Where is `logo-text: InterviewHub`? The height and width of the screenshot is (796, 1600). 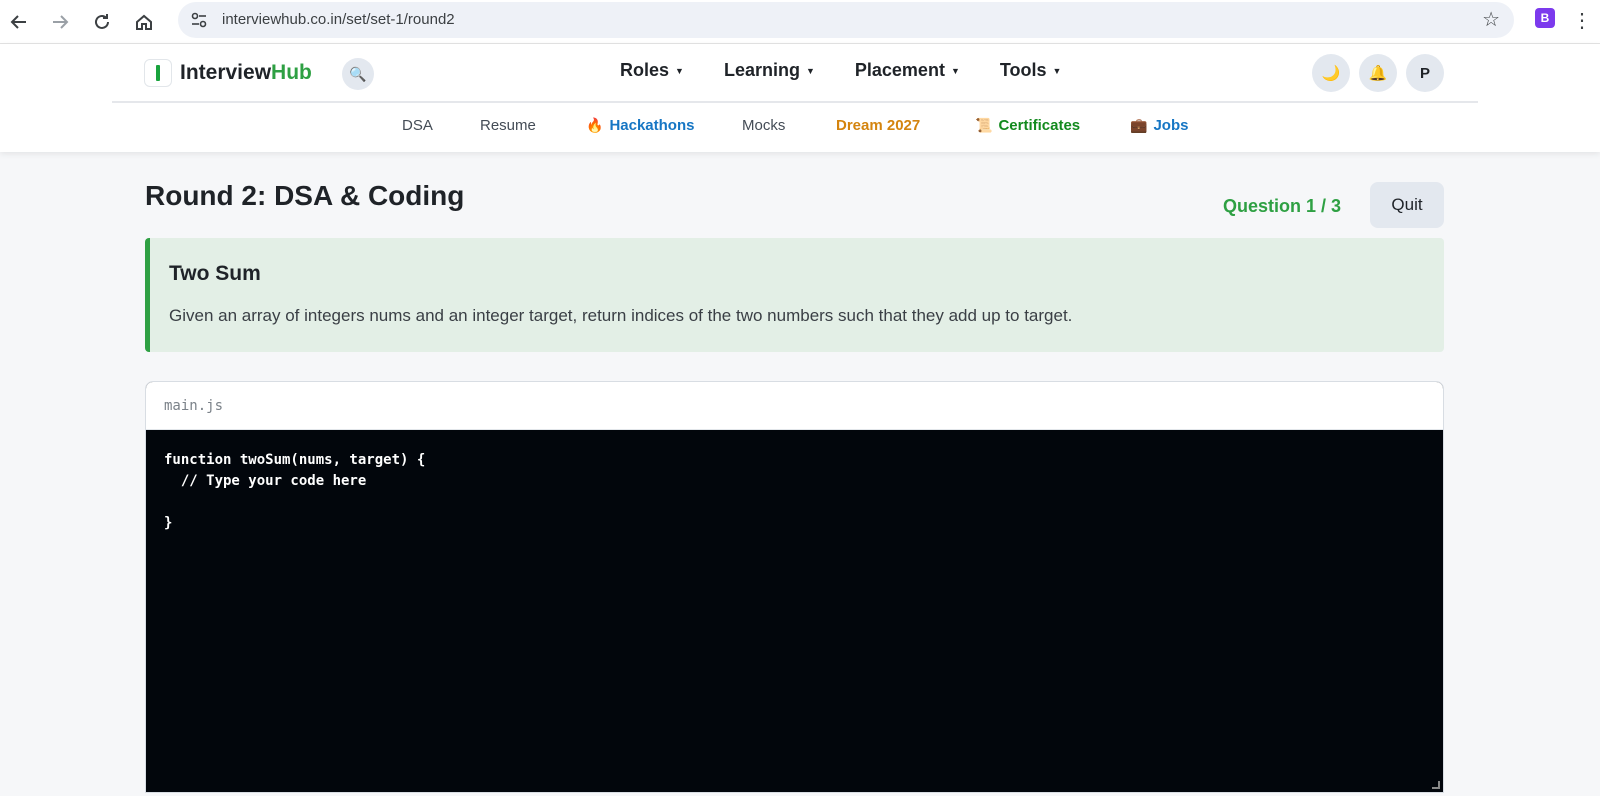
logo-text: InterviewHub is located at coordinates (246, 73).